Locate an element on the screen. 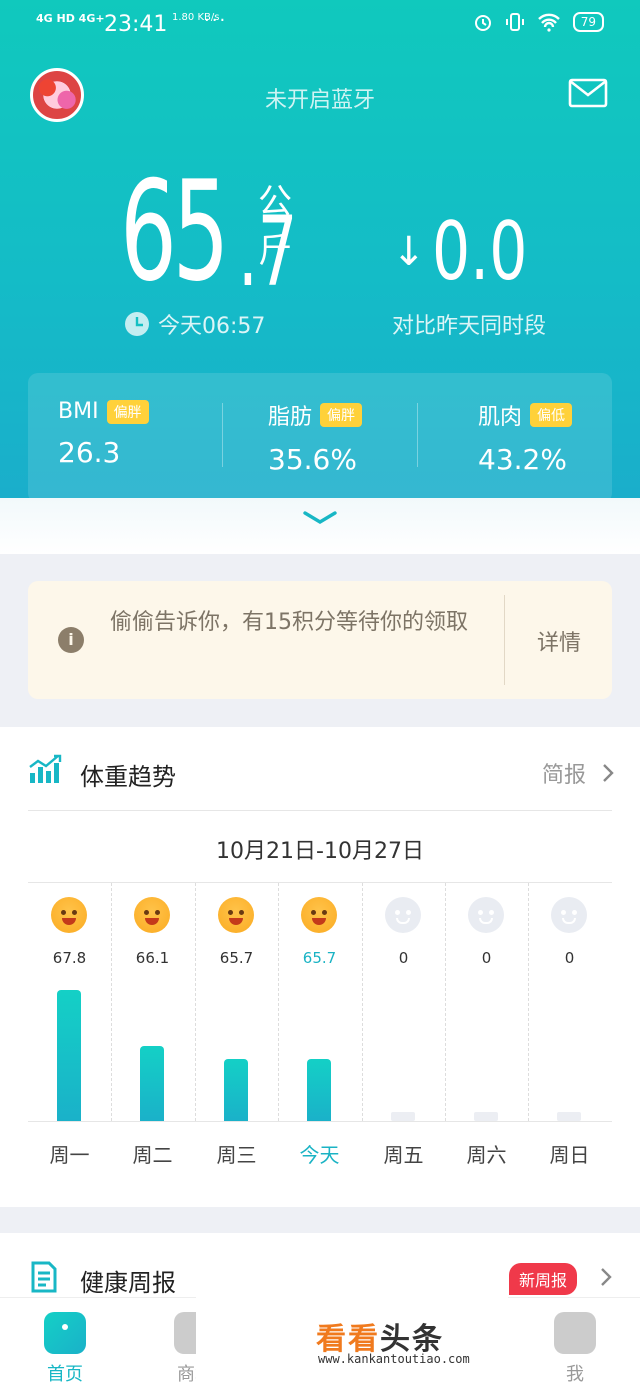  down-arrow-icon: ↓ is located at coordinates (409, 252).